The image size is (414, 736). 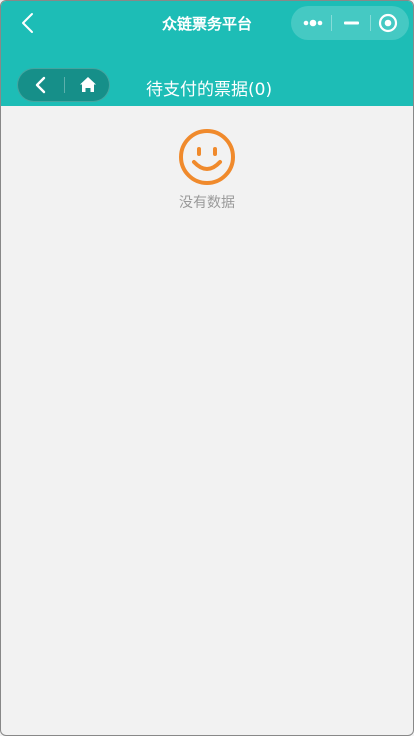 I want to click on target-circle-icon, so click(x=388, y=23).